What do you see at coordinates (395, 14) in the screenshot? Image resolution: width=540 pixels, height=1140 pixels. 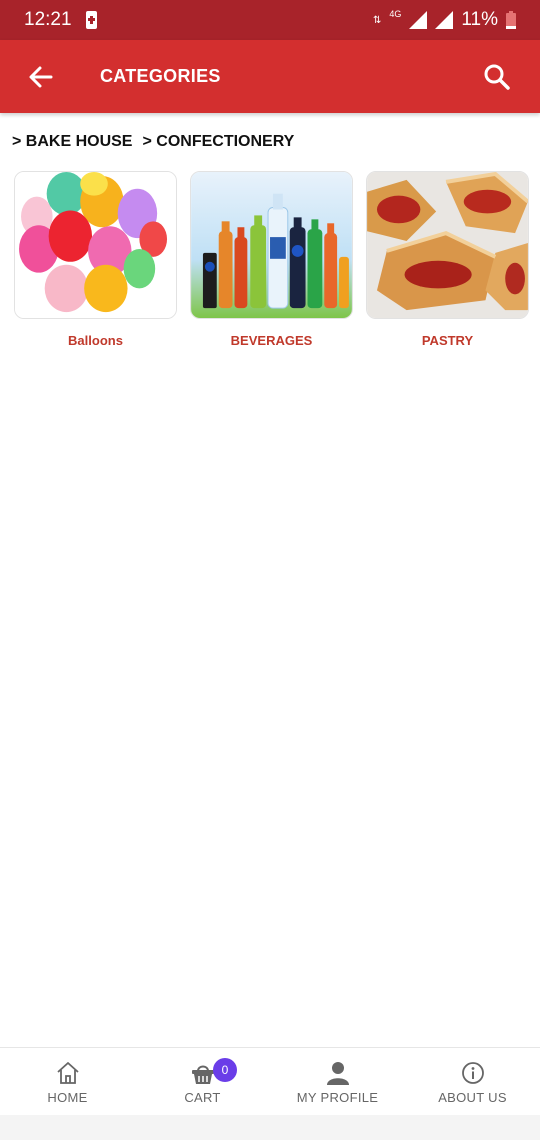 I see `network-type: 4G` at bounding box center [395, 14].